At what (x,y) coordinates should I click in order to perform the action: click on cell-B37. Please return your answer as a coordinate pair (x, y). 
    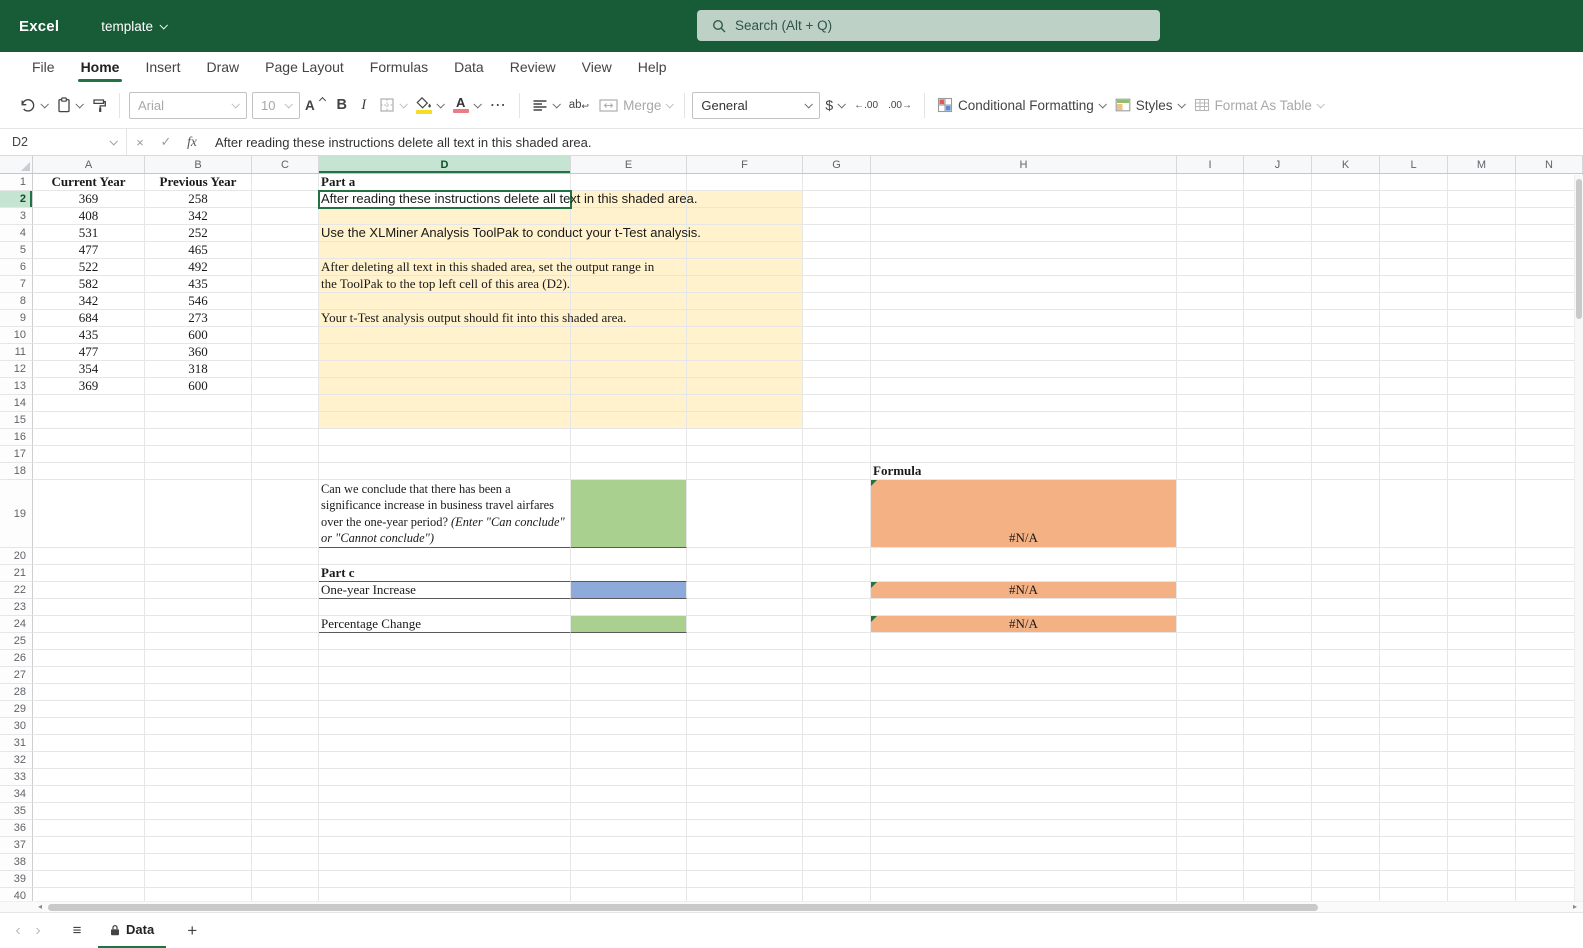
    Looking at the image, I should click on (198, 845).